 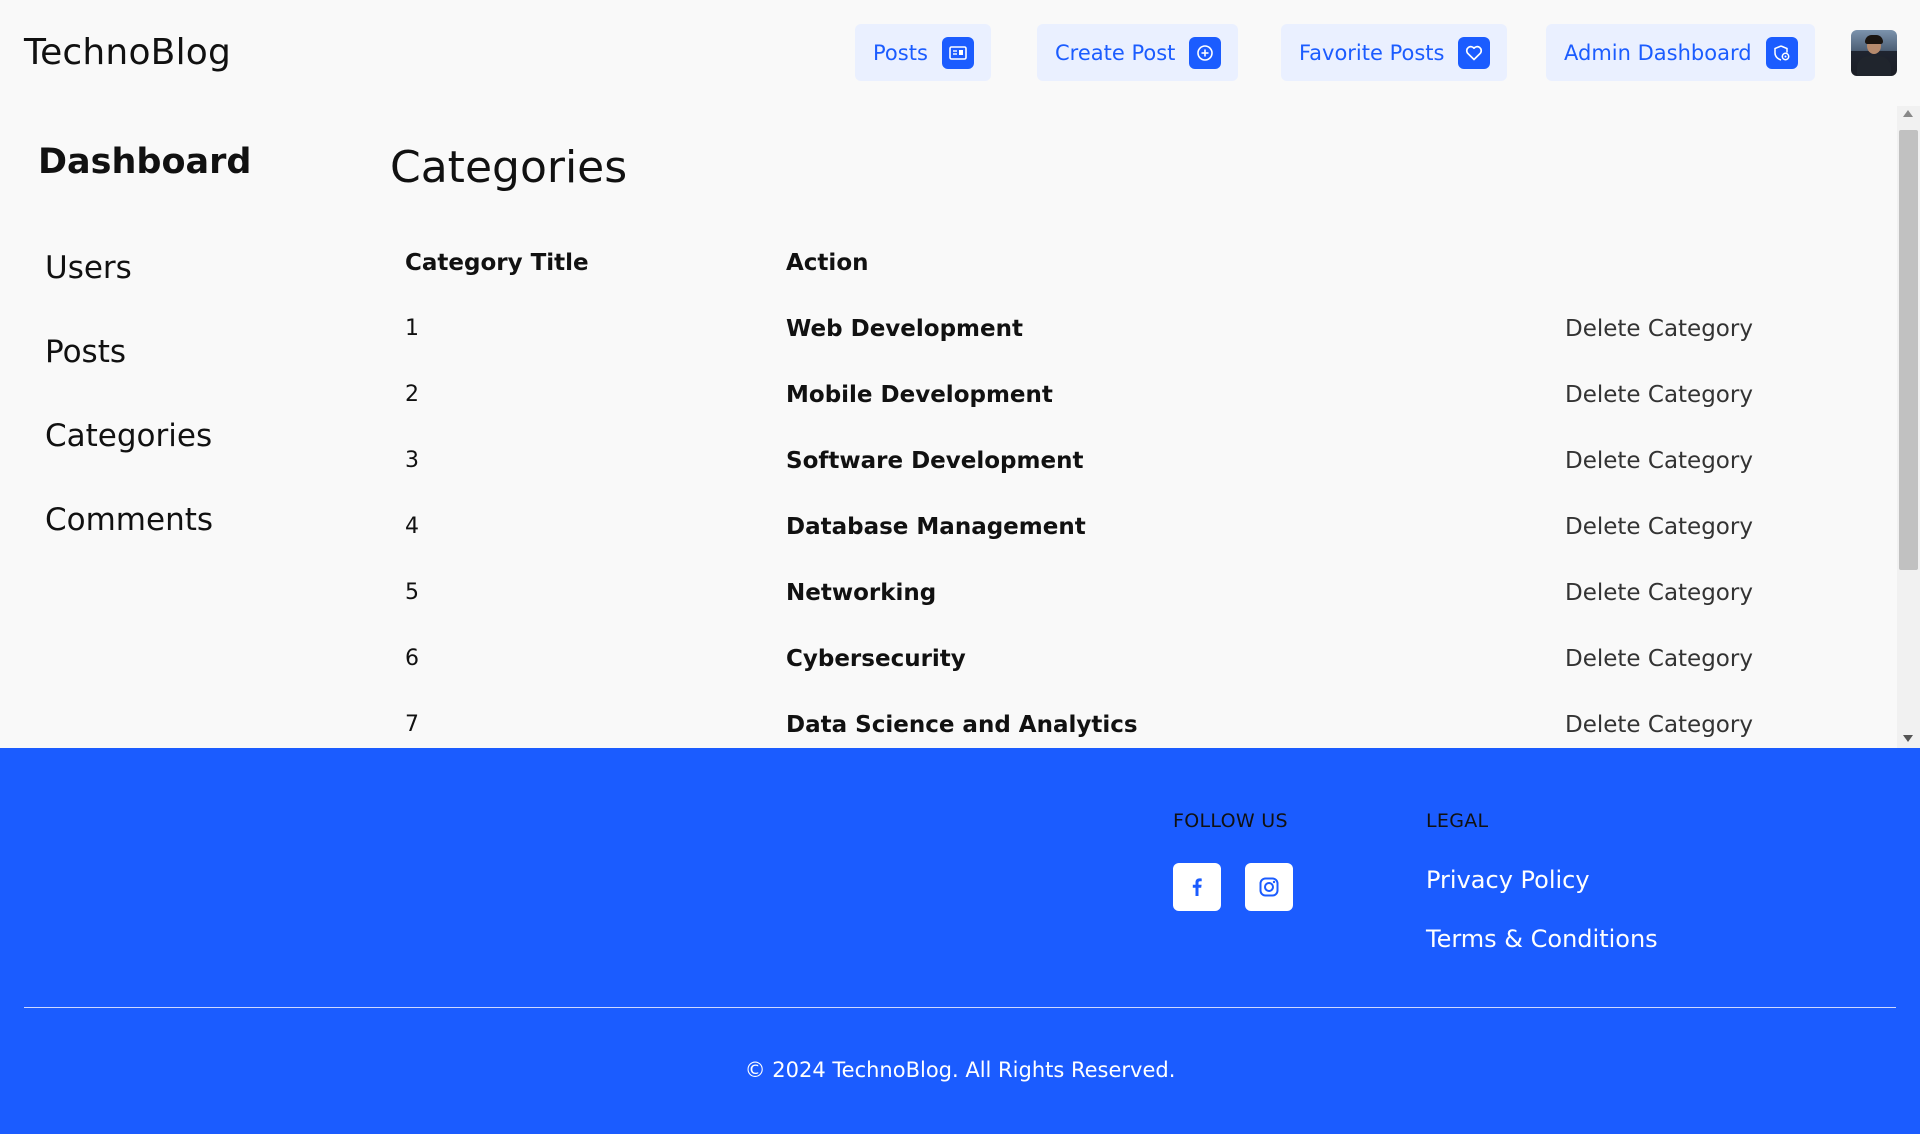 I want to click on category-title: Cybersecurity, so click(x=876, y=659).